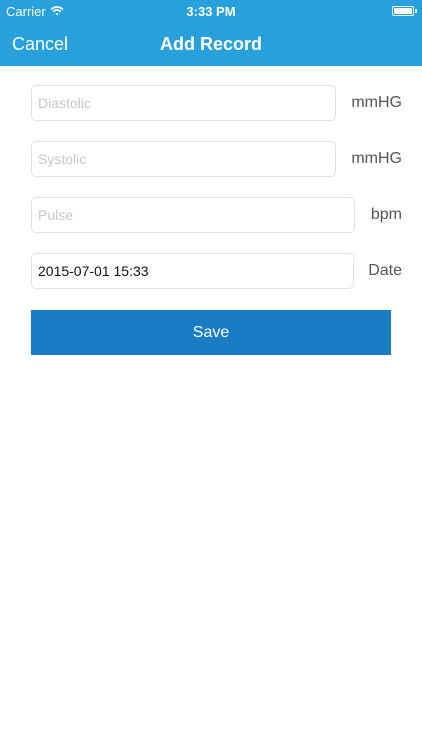 This screenshot has width=422, height=750. I want to click on status-time: 3:33 PM, so click(211, 11).